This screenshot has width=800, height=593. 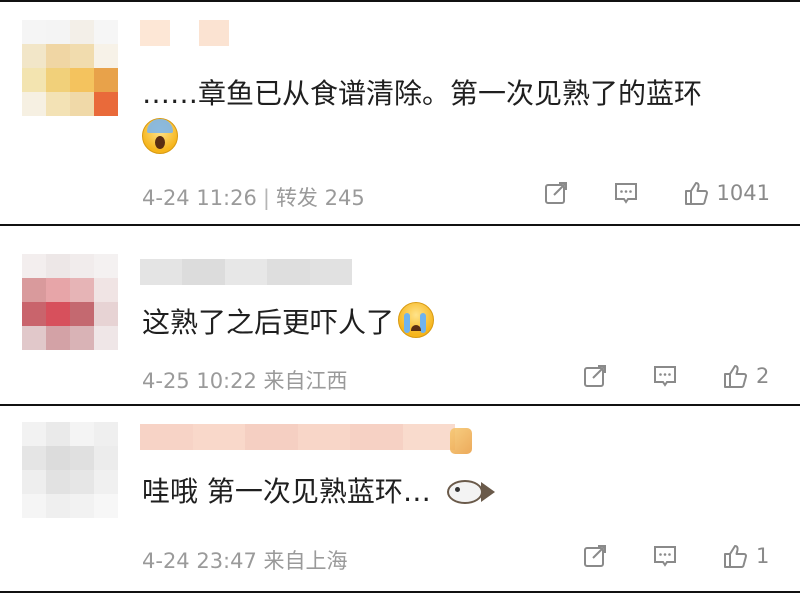 What do you see at coordinates (245, 380) in the screenshot?
I see `comment-meta: 4-25 10:22 来自江西` at bounding box center [245, 380].